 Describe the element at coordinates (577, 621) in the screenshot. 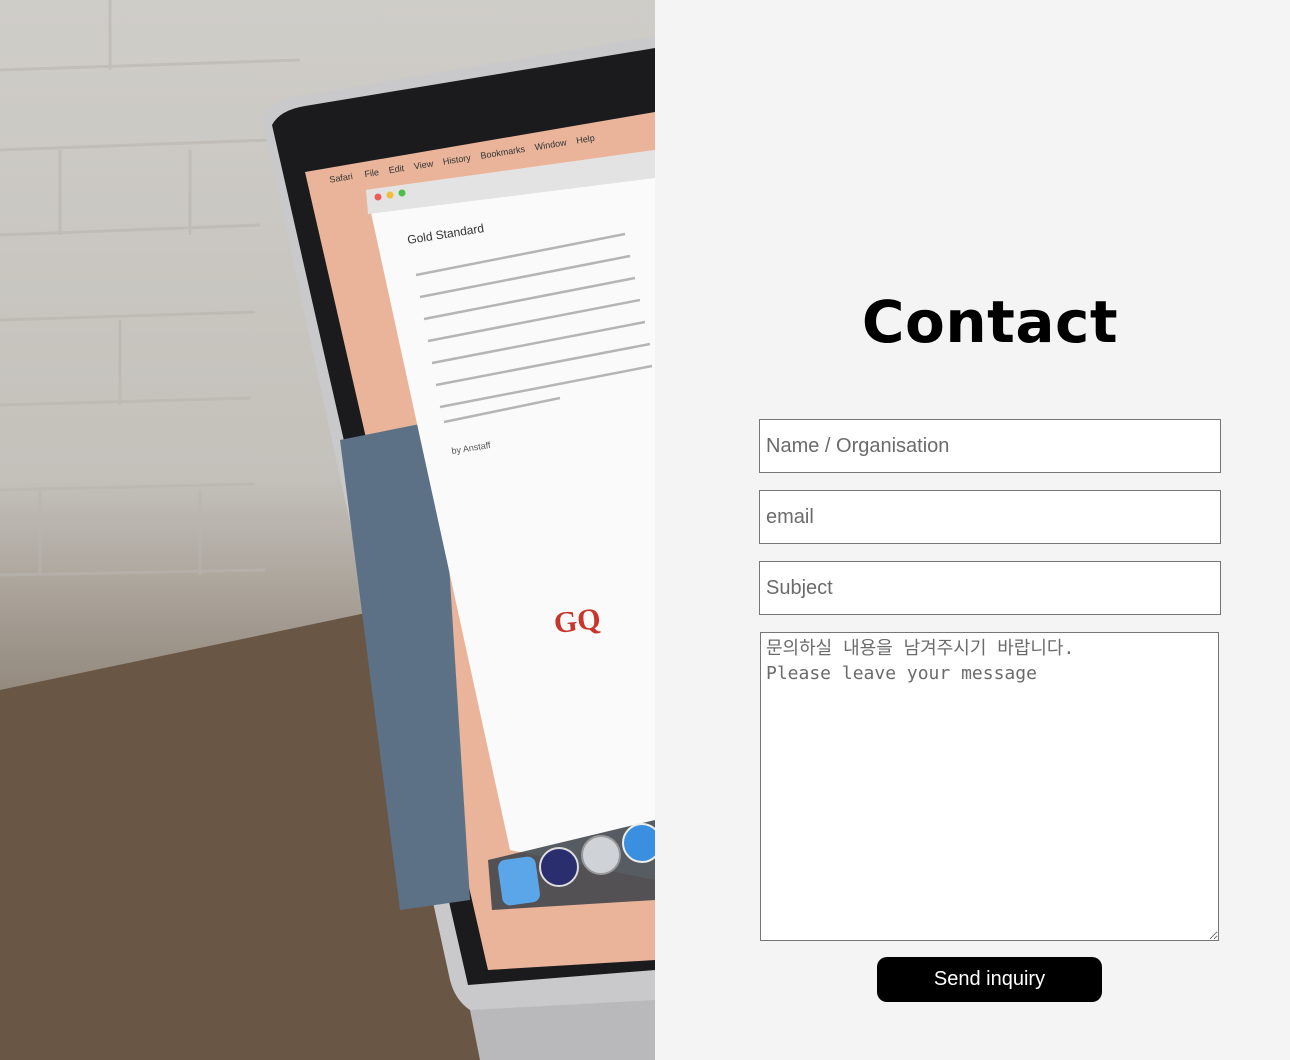

I see `gq-logo: GQ` at that location.